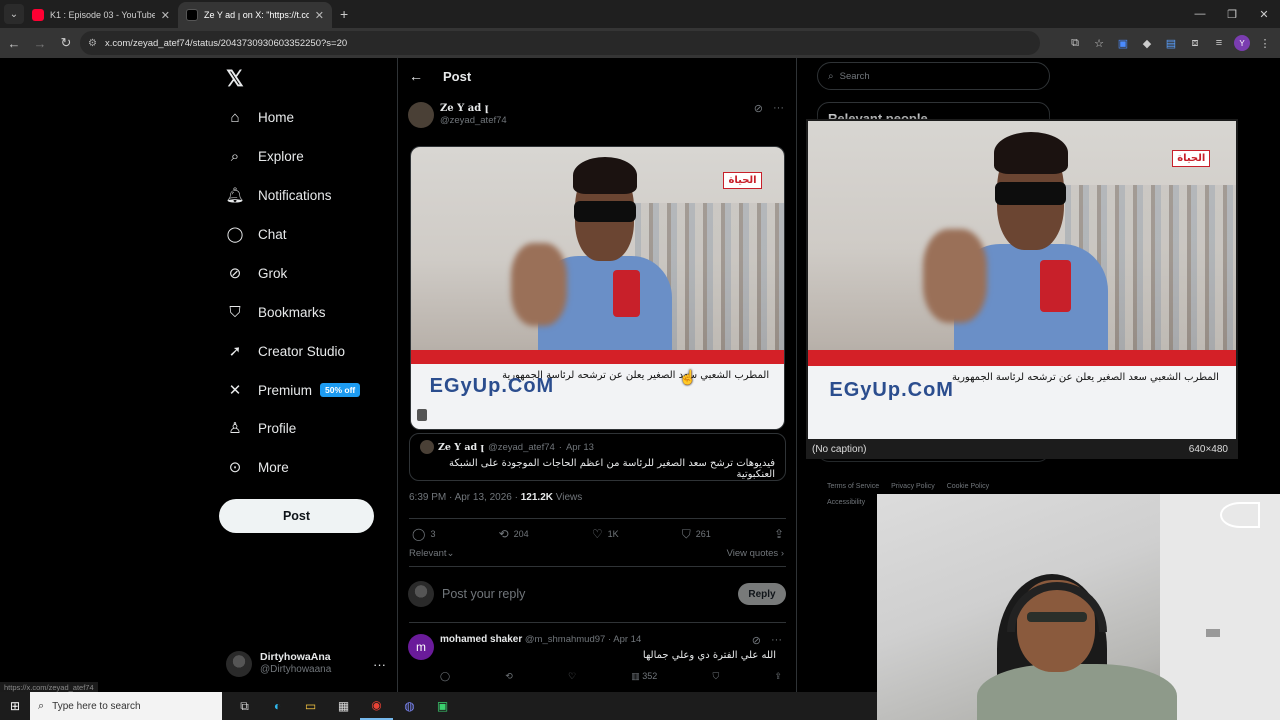 The width and height of the screenshot is (1280, 720). What do you see at coordinates (431, 553) in the screenshot?
I see `sort-dropdown: Relevant⌄` at bounding box center [431, 553].